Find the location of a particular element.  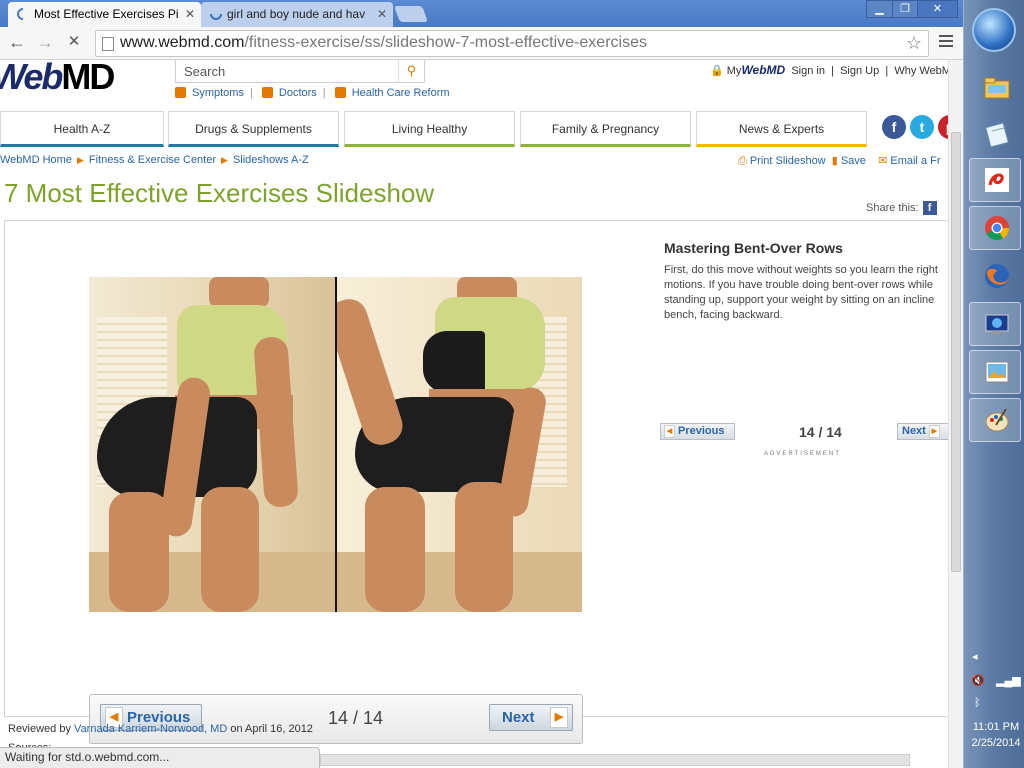

explorer-icon is located at coordinates (995, 88).